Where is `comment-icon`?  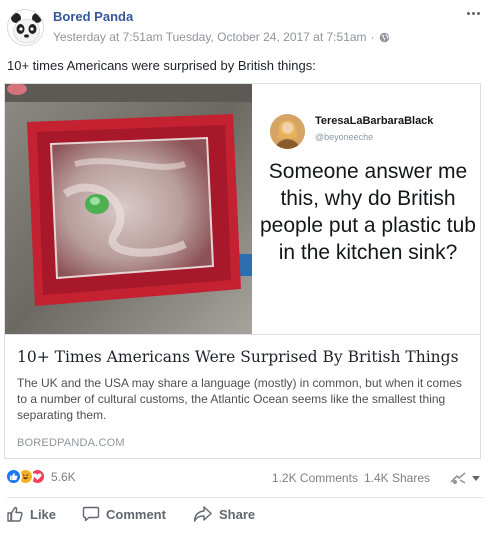
comment-icon is located at coordinates (91, 514).